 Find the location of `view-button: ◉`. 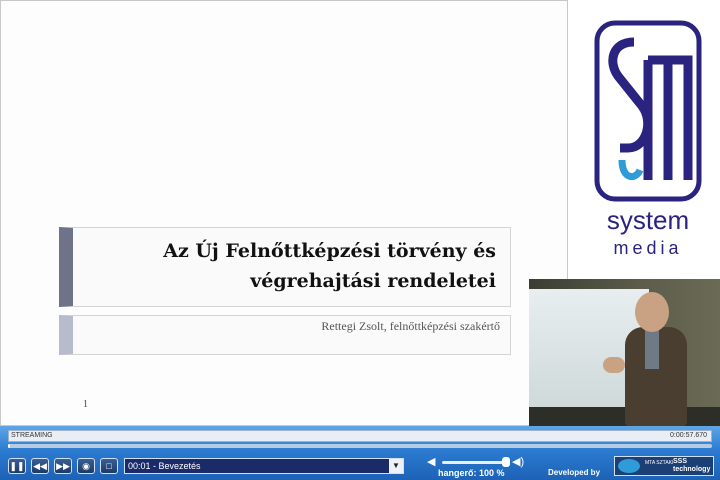

view-button: ◉ is located at coordinates (86, 466).